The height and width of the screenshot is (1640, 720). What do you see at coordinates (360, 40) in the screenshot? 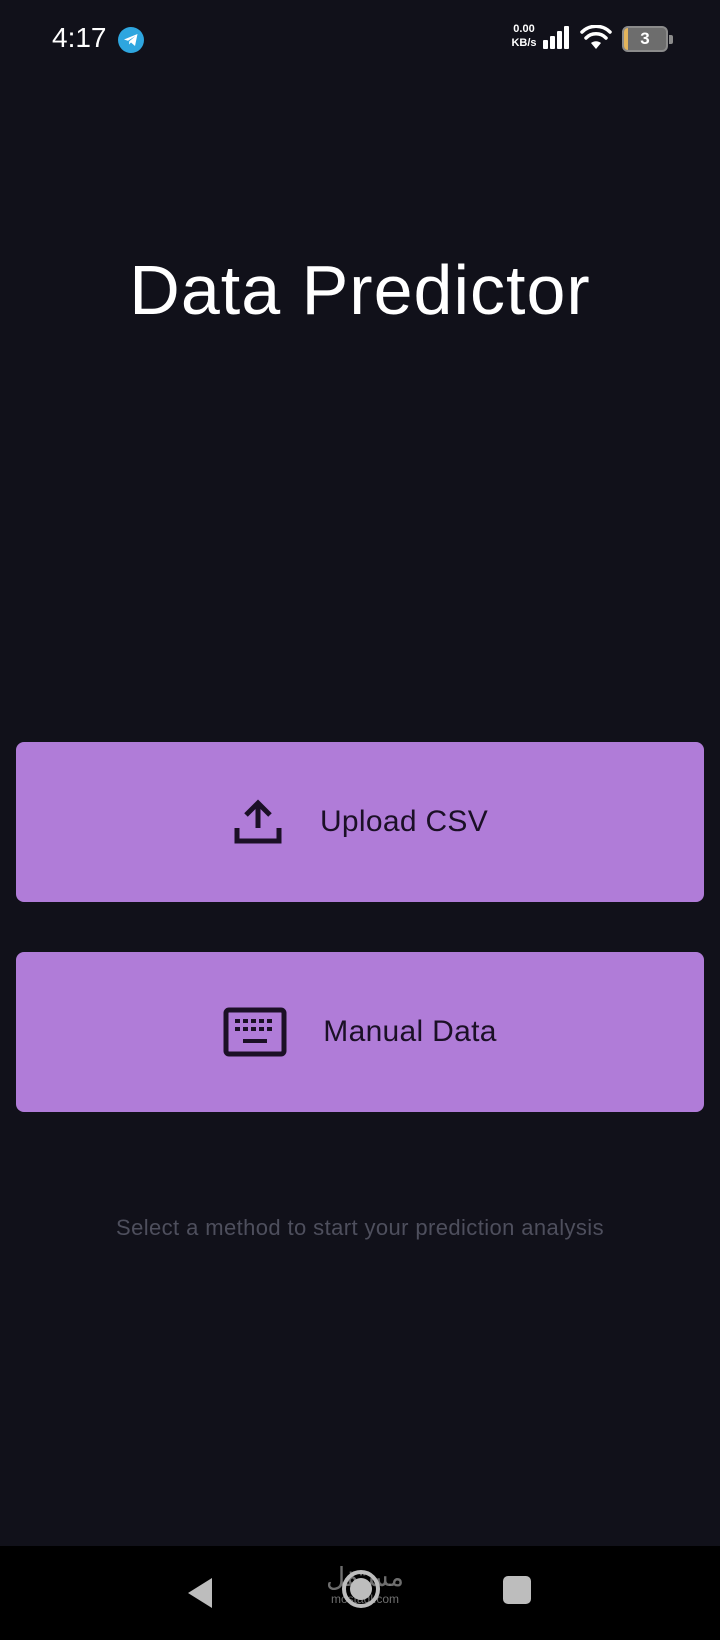
I see `status-bar: 4:17 0.00 KB/s 3` at bounding box center [360, 40].